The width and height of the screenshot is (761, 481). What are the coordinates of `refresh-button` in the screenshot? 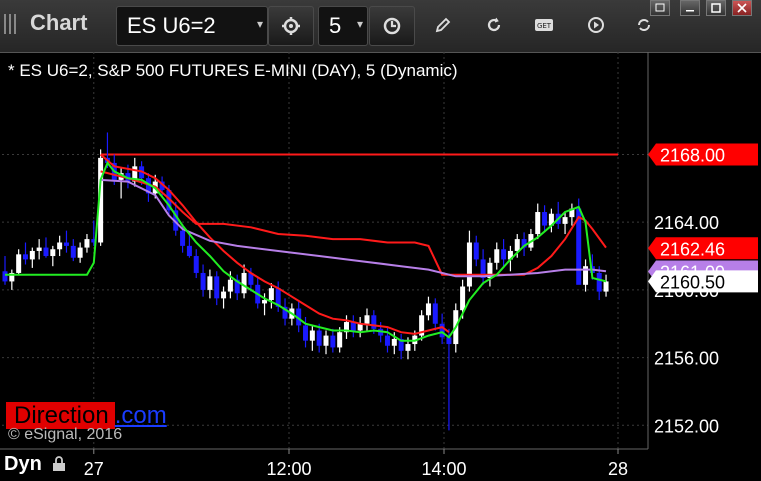 It's located at (494, 25).